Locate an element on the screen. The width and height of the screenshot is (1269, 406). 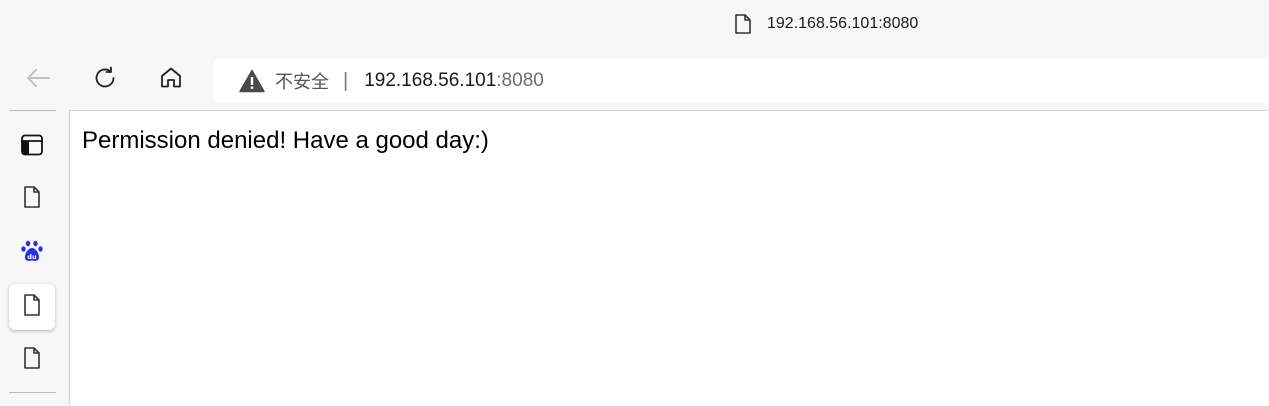
url-host: 192.168.56.101 is located at coordinates (430, 80).